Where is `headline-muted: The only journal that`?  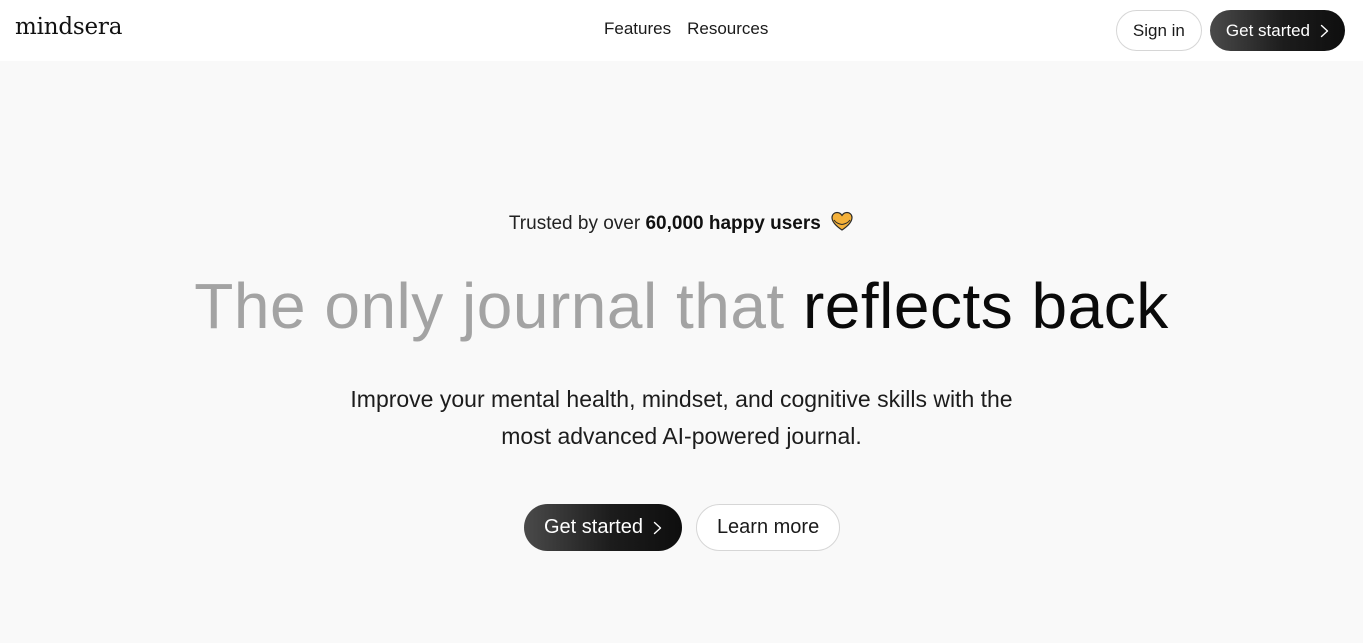 headline-muted: The only journal that is located at coordinates (489, 306).